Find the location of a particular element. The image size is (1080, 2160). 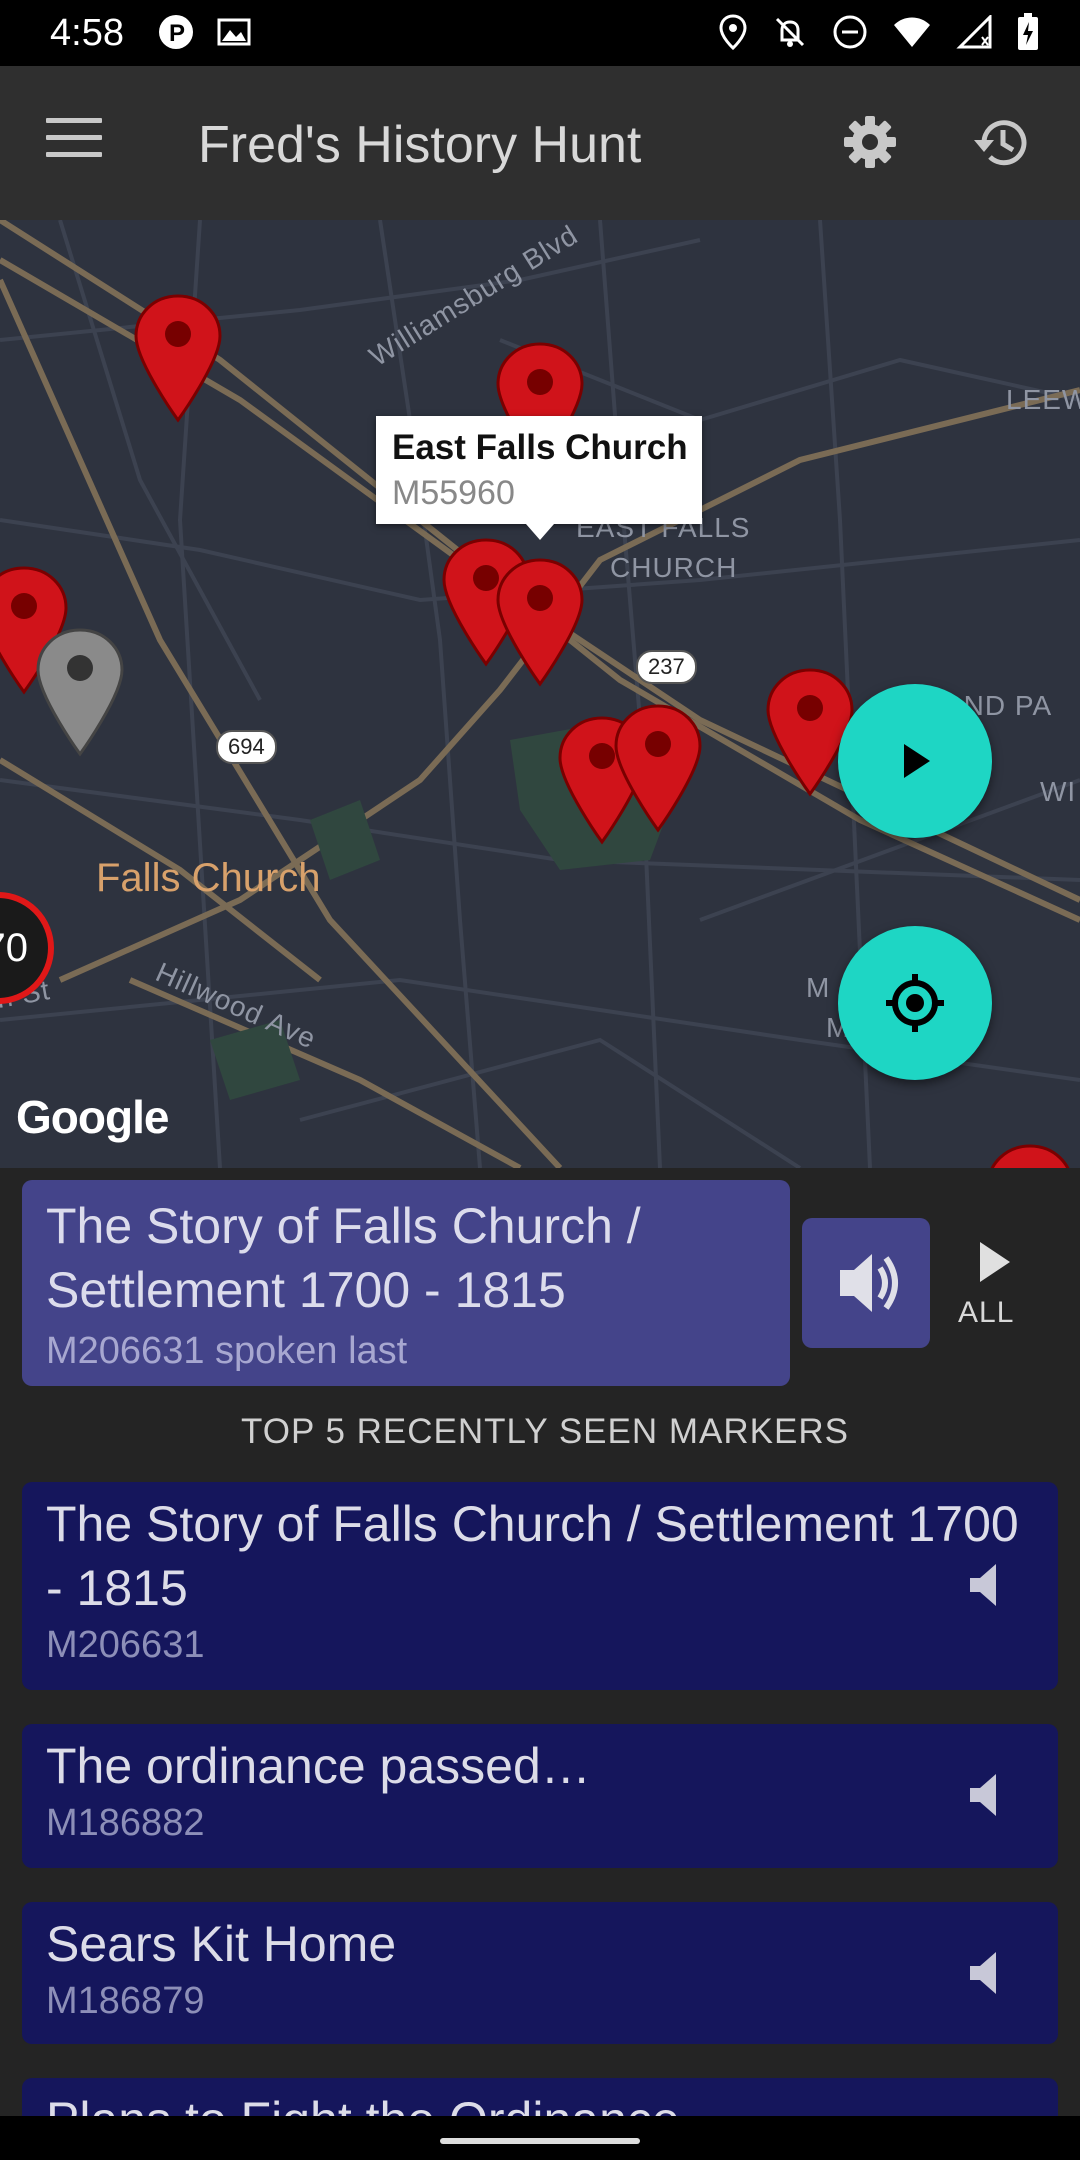

status-bar: 4:58 P is located at coordinates (540, 33).